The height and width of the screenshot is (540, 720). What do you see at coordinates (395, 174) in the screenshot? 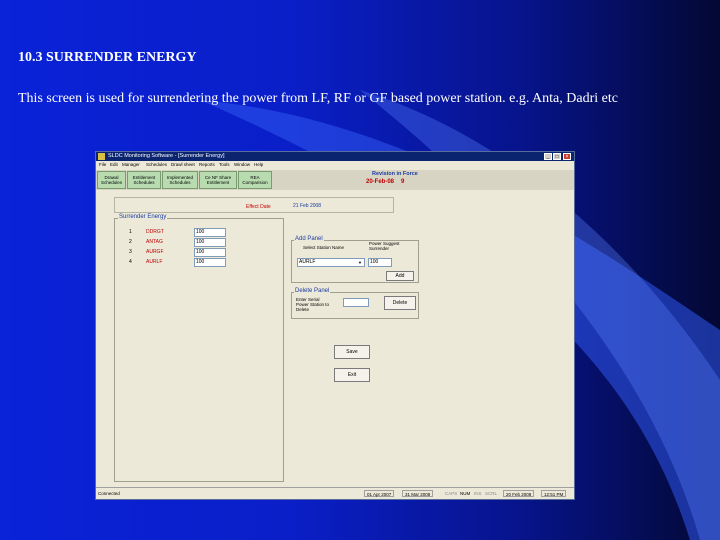
I see `revision-in-force-label: Revision in Force` at bounding box center [395, 174].